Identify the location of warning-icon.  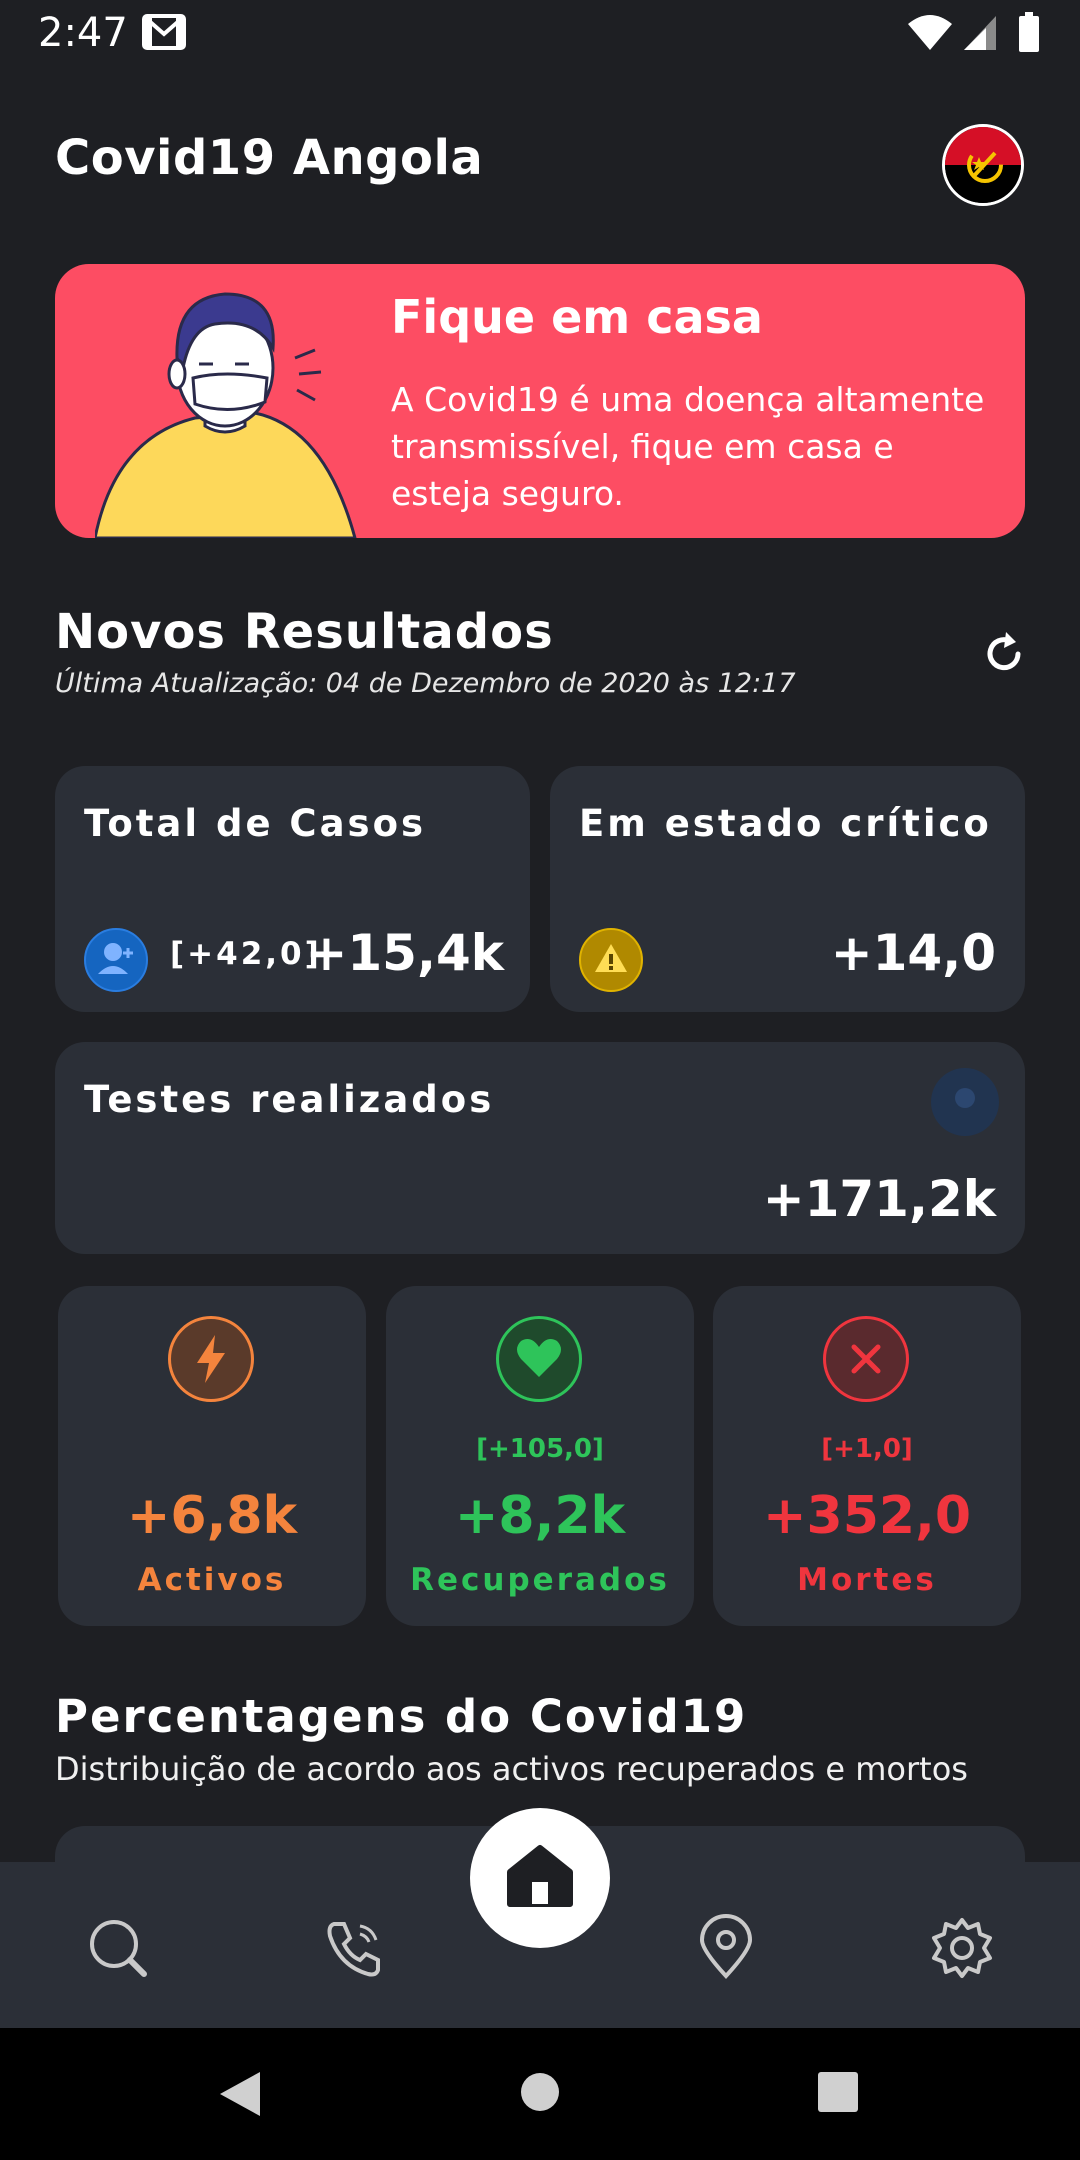
(611, 960).